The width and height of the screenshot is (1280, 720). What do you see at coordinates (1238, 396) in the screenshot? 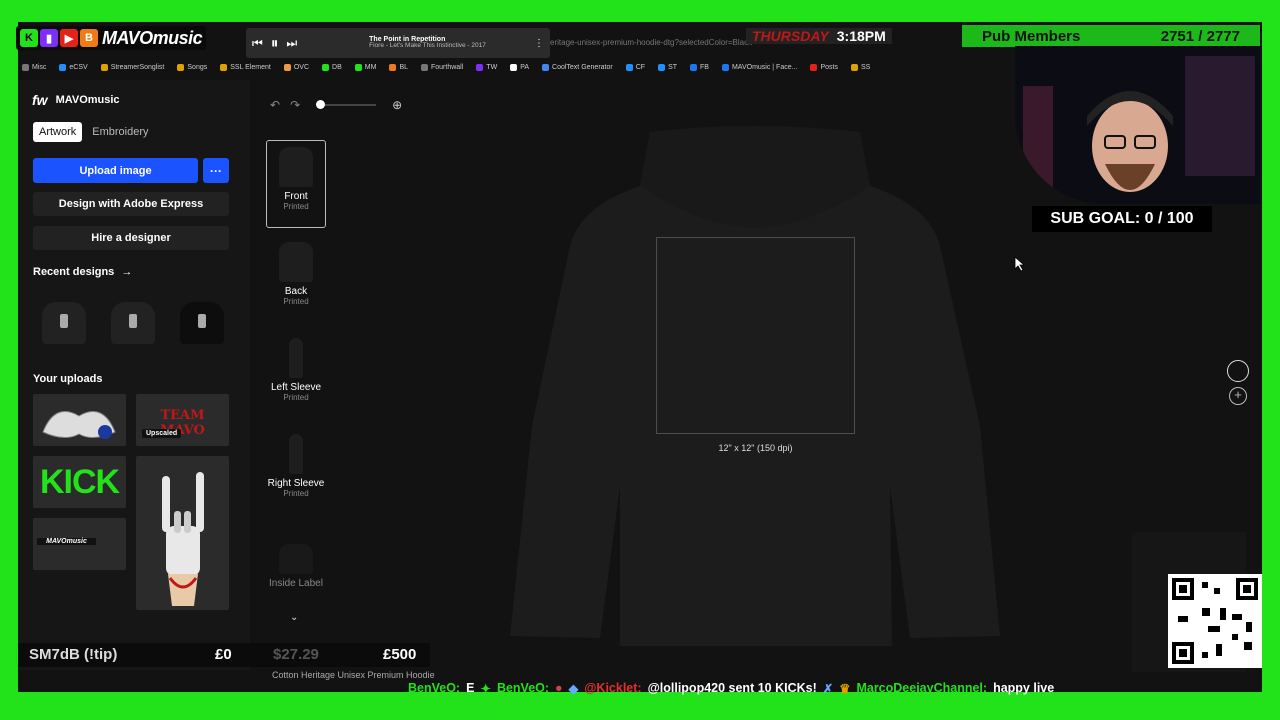
I see `add-circle-icon: +` at bounding box center [1238, 396].